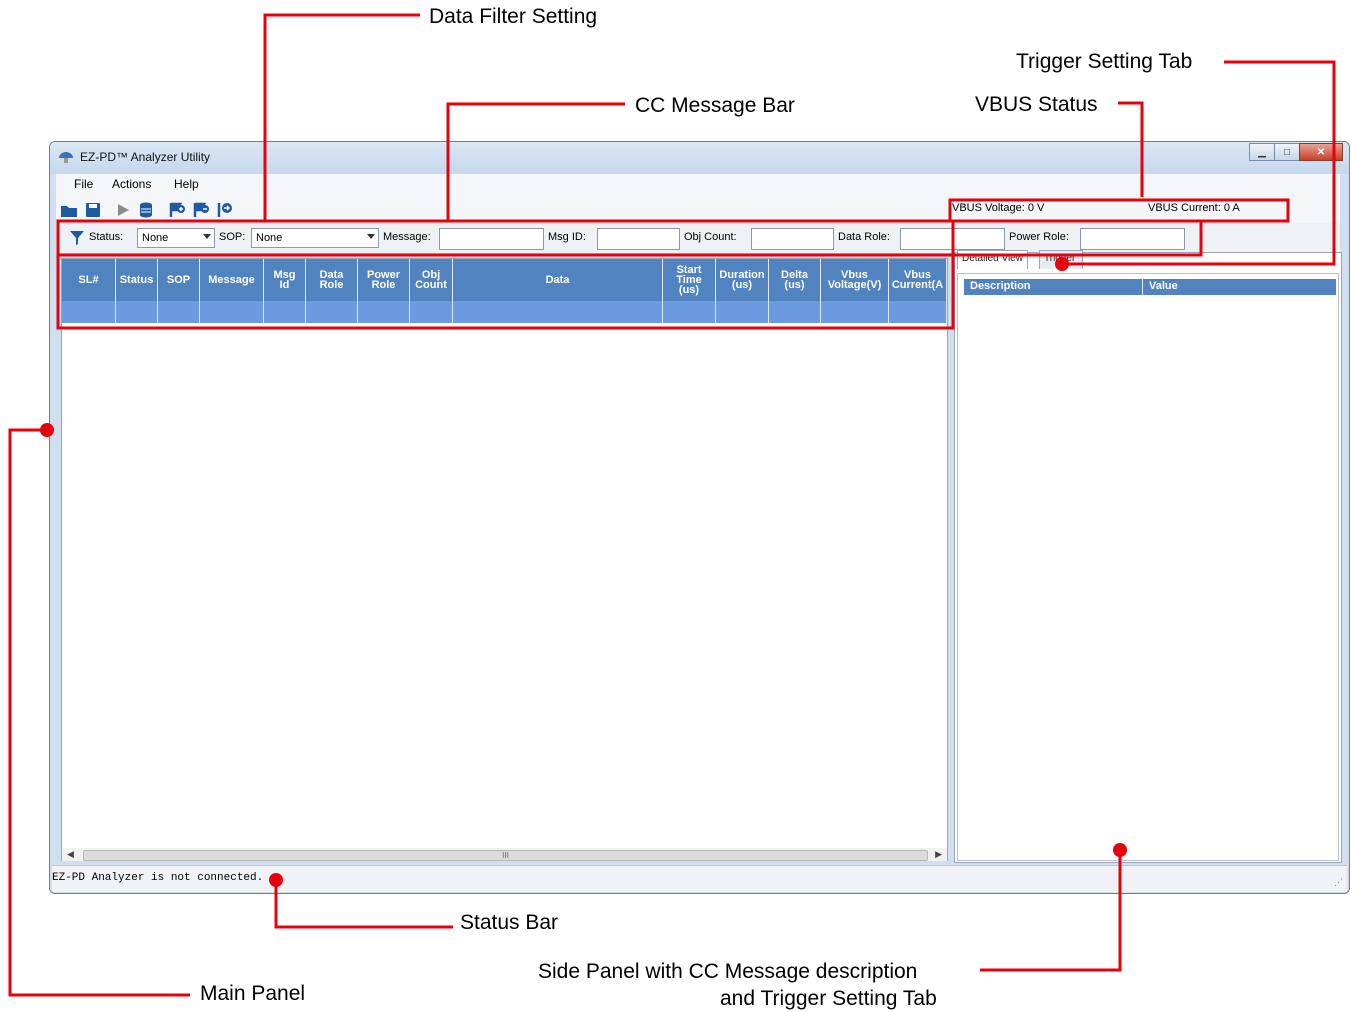  What do you see at coordinates (698, 209) in the screenshot?
I see `toolbar: VBUS Voltage: 0 V VBUS Current: 0 A` at bounding box center [698, 209].